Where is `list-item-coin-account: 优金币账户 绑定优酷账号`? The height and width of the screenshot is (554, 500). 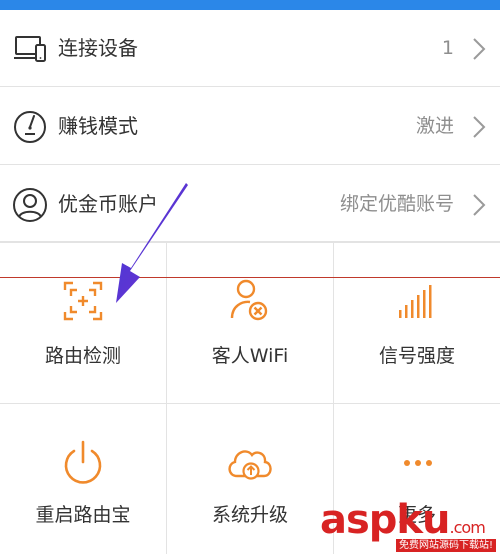
list-item-coin-account: 优金币账户 绑定优酷账号 is located at coordinates (250, 204).